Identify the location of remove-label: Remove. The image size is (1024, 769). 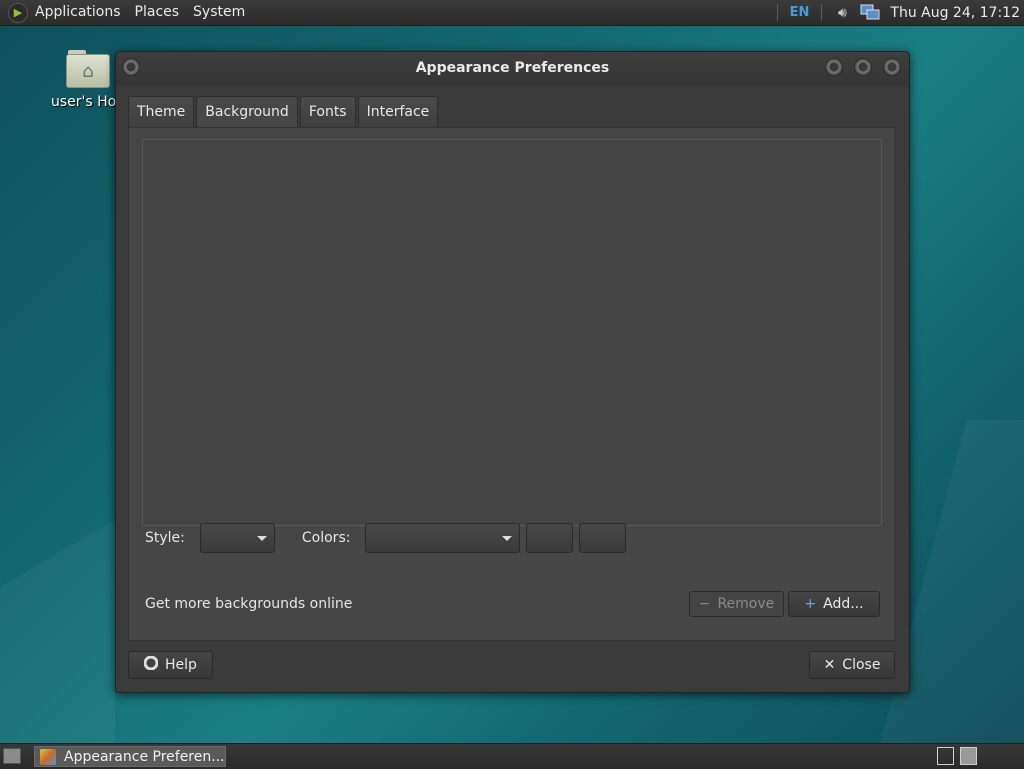
(746, 604).